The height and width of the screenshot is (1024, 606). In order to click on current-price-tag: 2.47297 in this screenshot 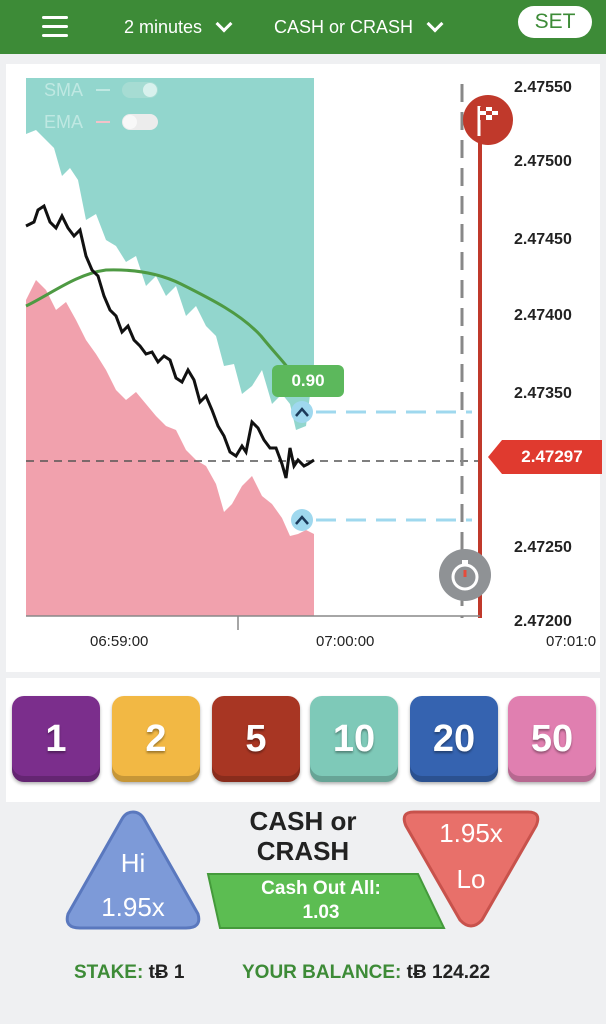, I will do `click(547, 457)`.